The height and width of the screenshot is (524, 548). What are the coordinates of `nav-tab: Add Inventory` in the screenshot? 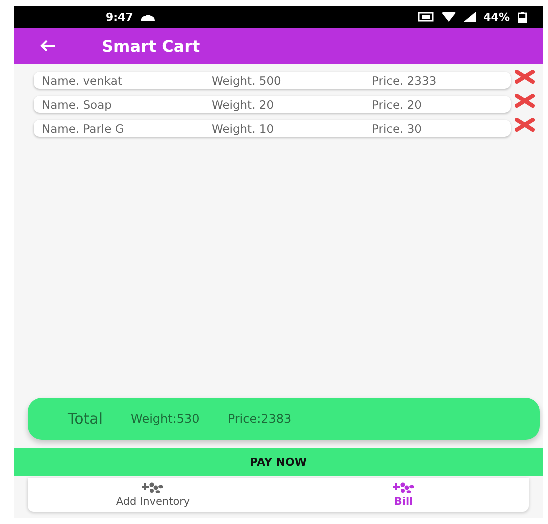 It's located at (153, 495).